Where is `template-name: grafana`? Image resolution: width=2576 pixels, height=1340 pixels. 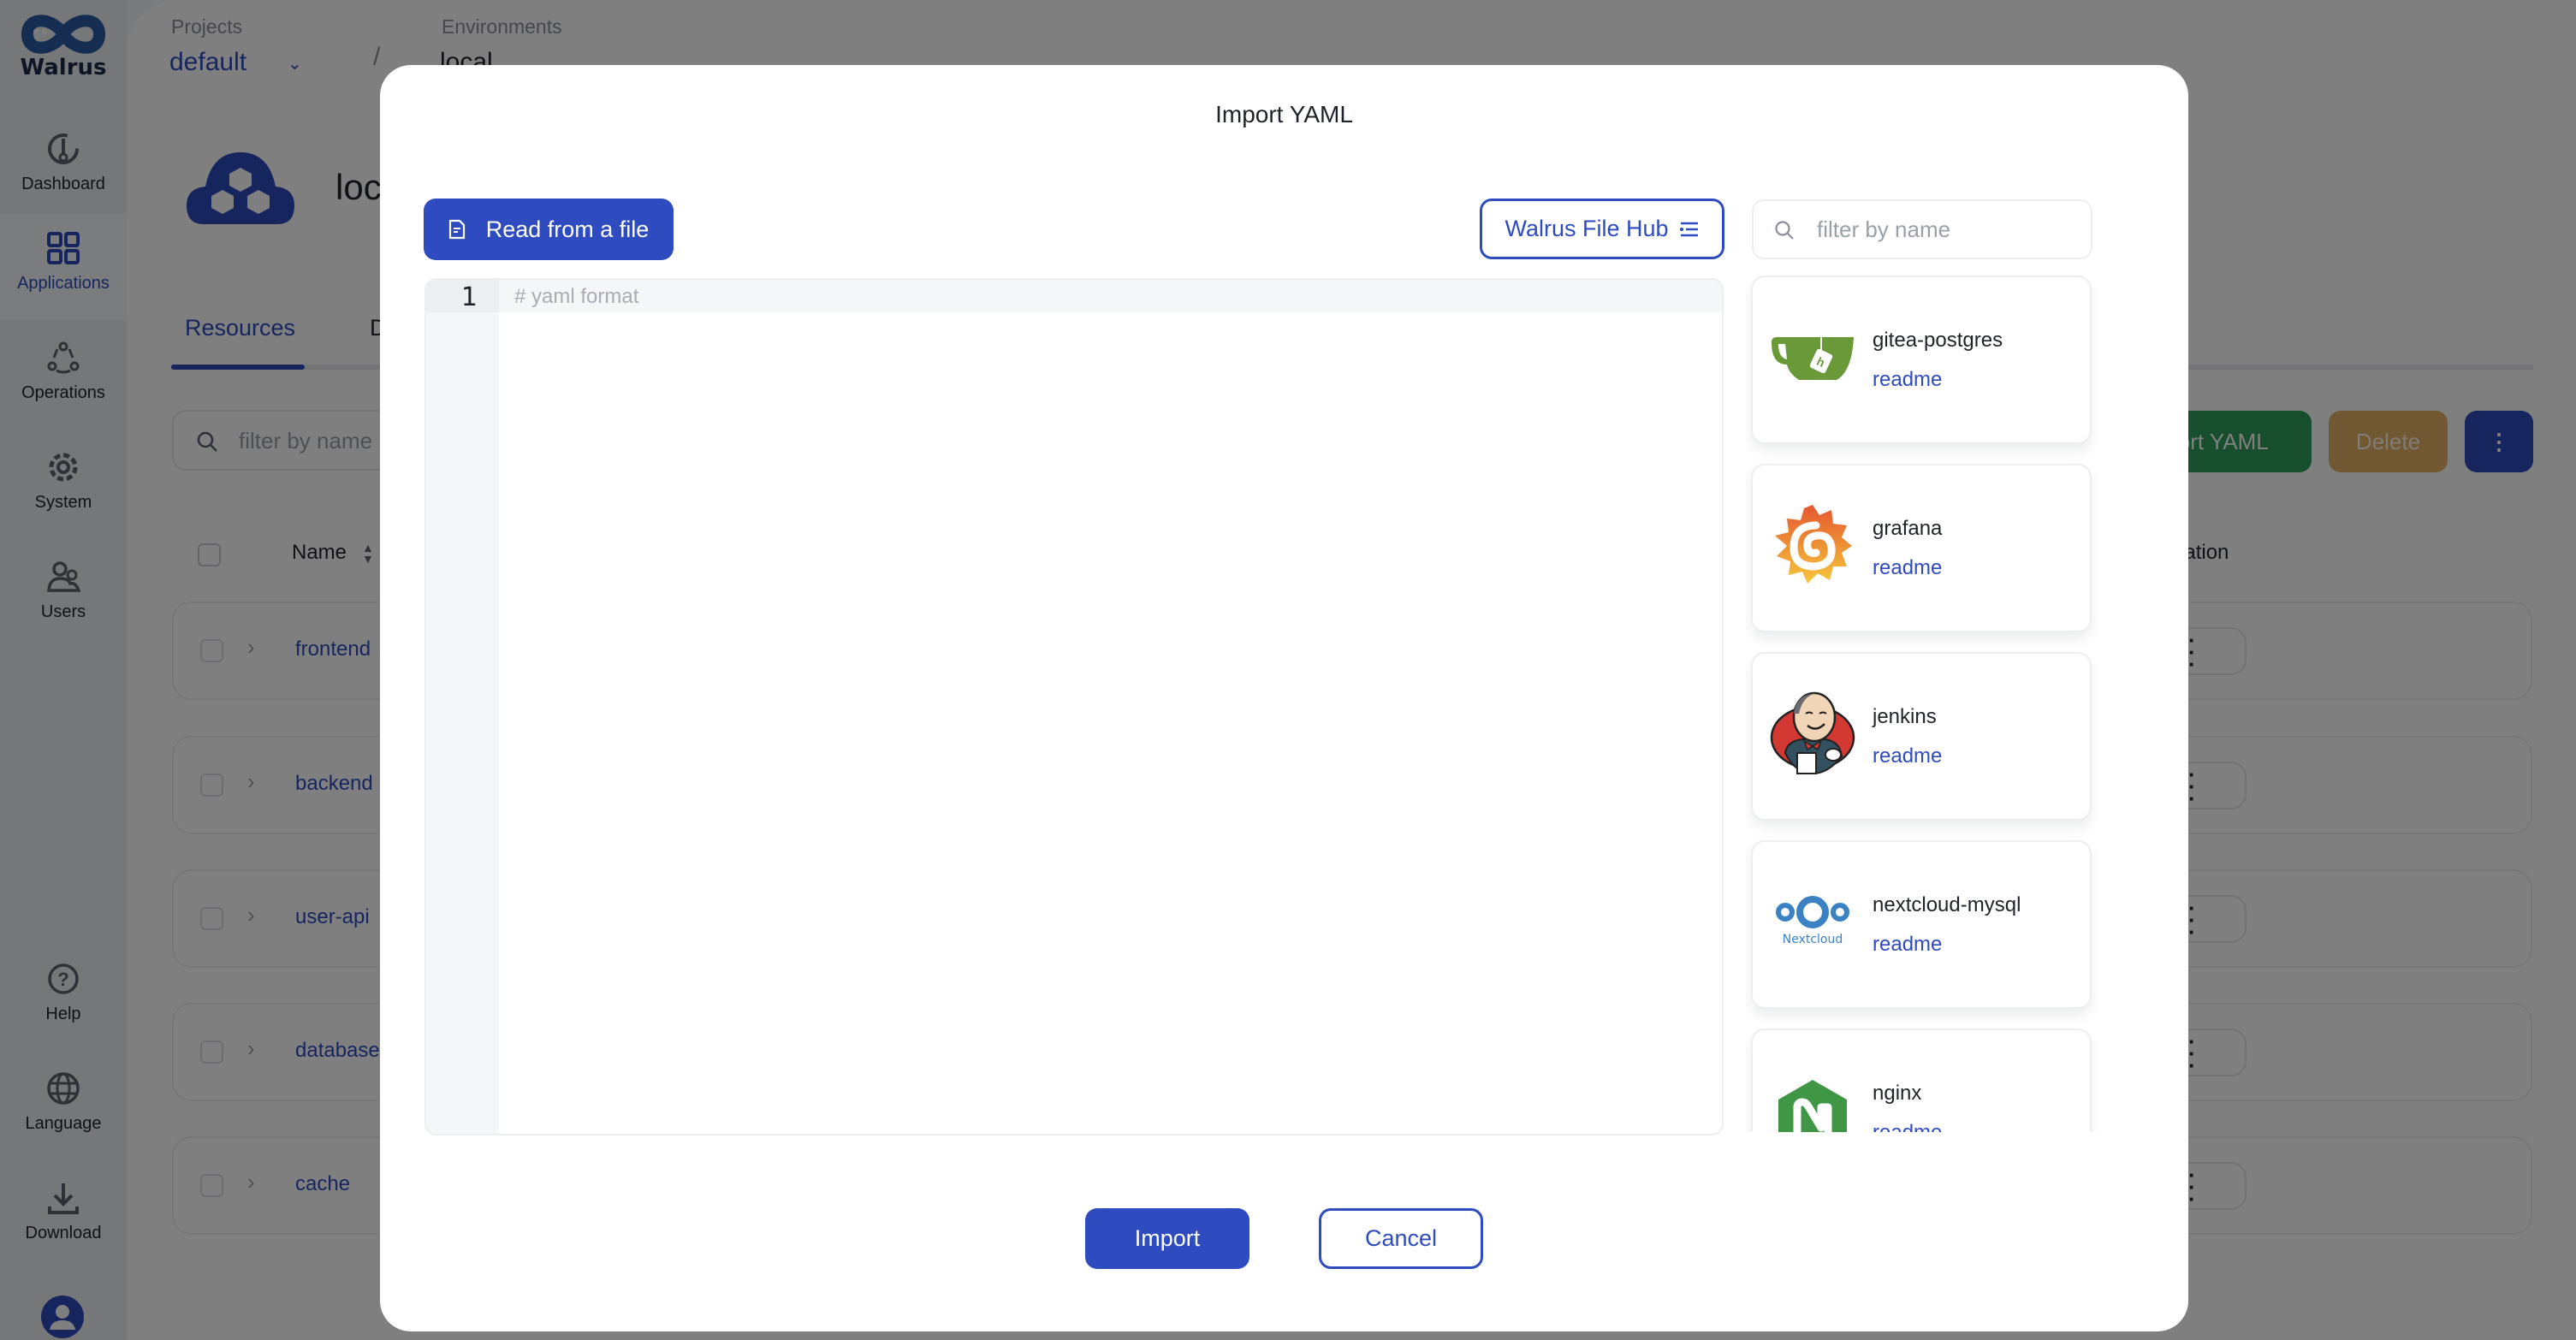
template-name: grafana is located at coordinates (1908, 529).